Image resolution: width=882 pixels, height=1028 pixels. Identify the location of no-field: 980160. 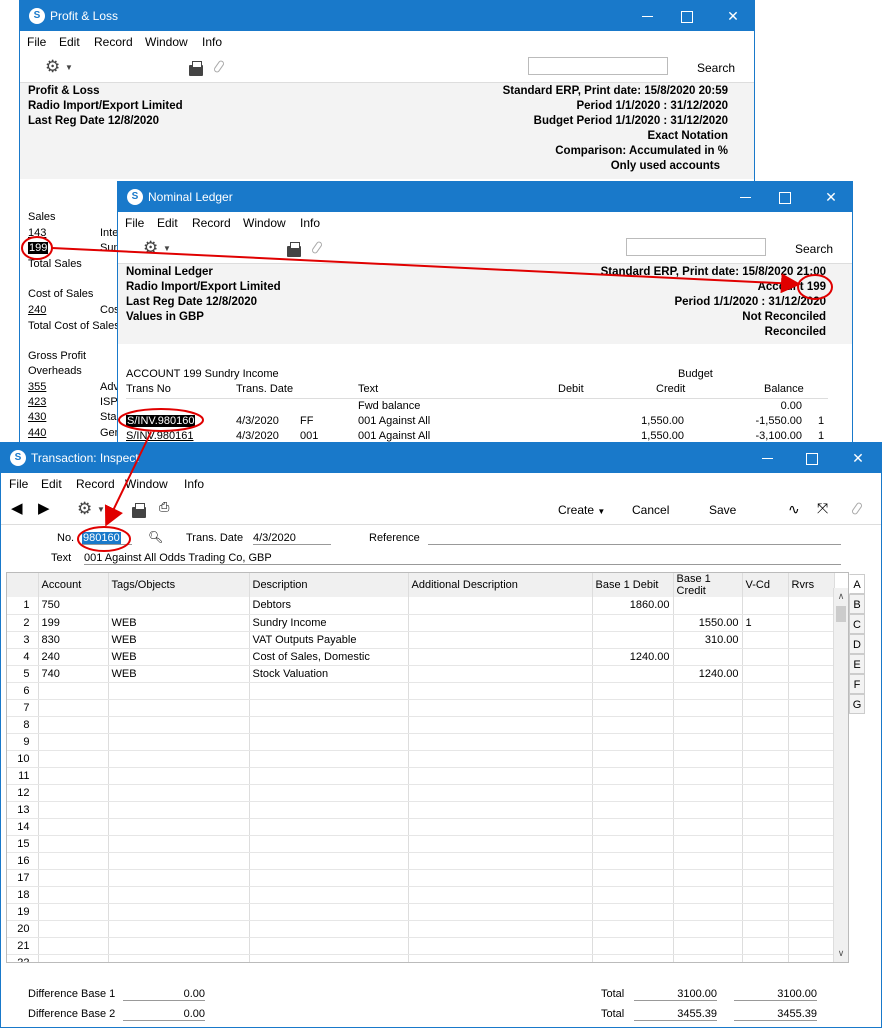
(107, 538).